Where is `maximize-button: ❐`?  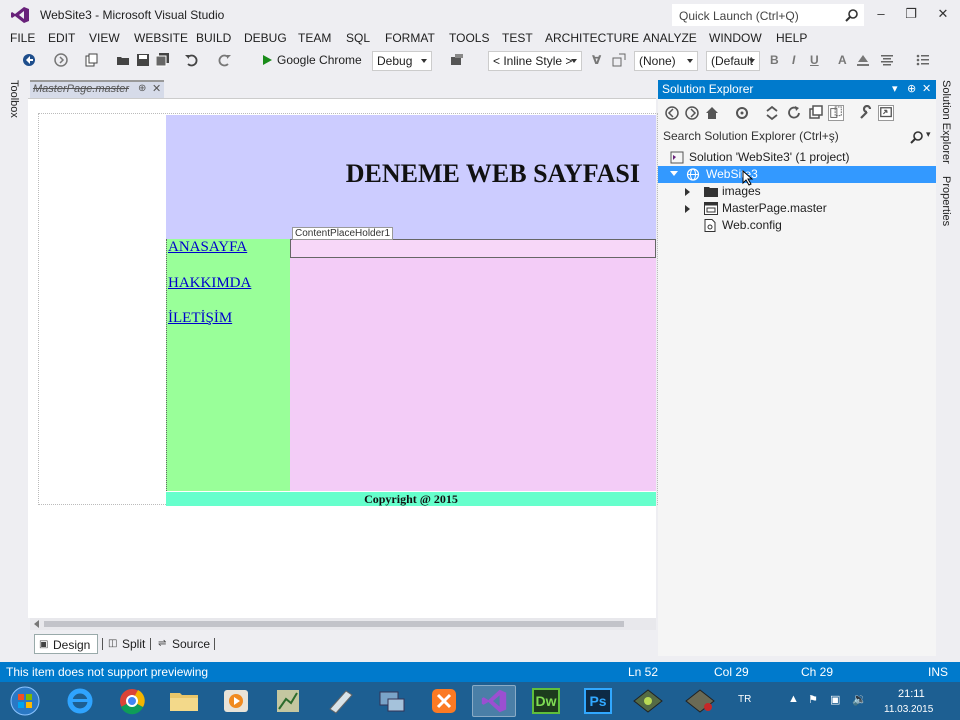
maximize-button: ❐ is located at coordinates (911, 14).